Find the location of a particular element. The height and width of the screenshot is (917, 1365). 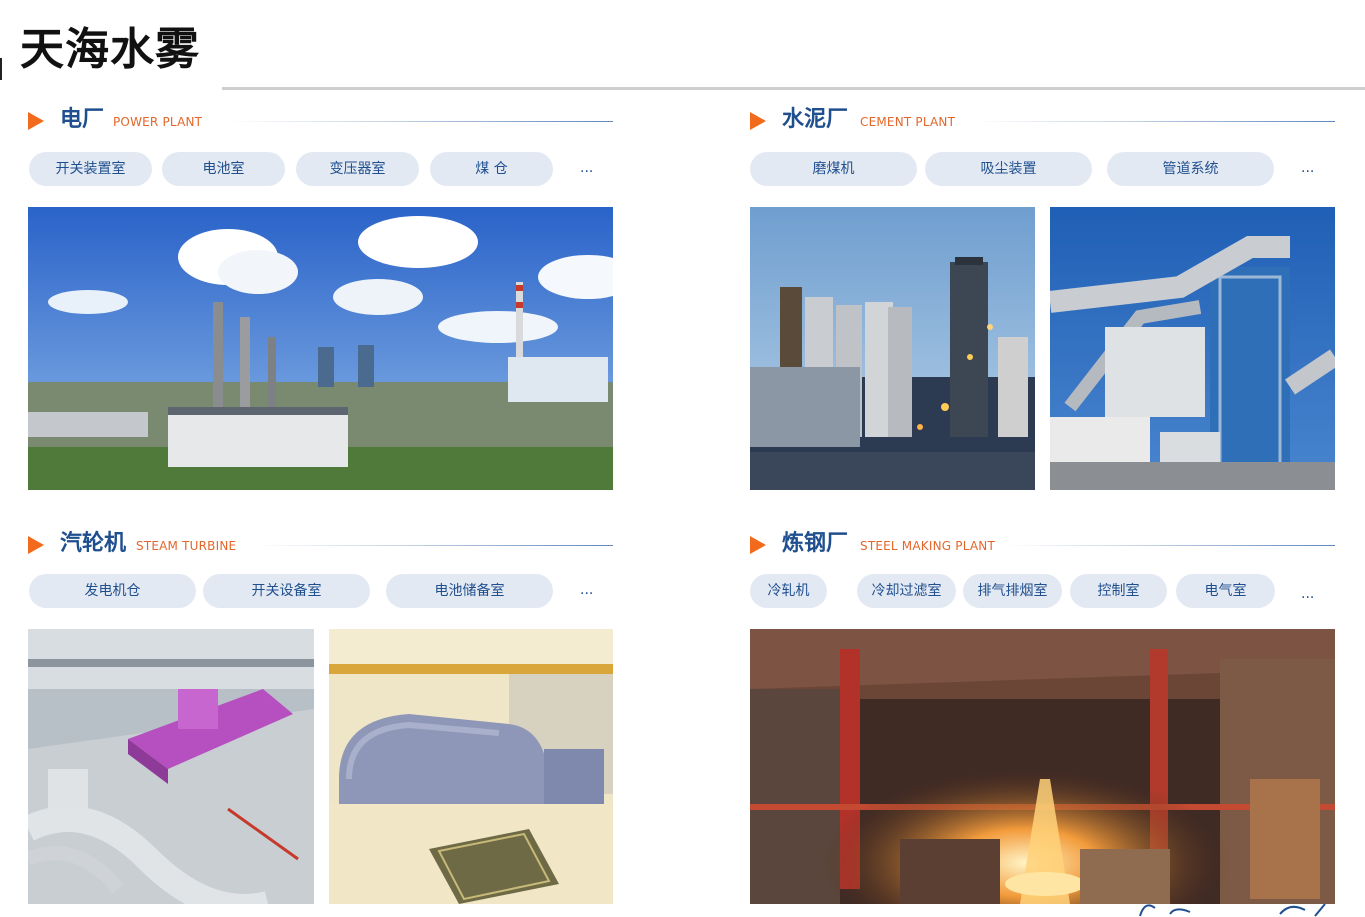

tag-transformer-room: 变压器室 is located at coordinates (357, 169).